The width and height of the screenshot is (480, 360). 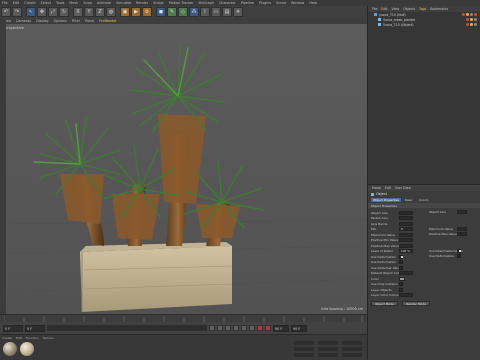 What do you see at coordinates (172, 12) in the screenshot?
I see `pen-button: ✎` at bounding box center [172, 12].